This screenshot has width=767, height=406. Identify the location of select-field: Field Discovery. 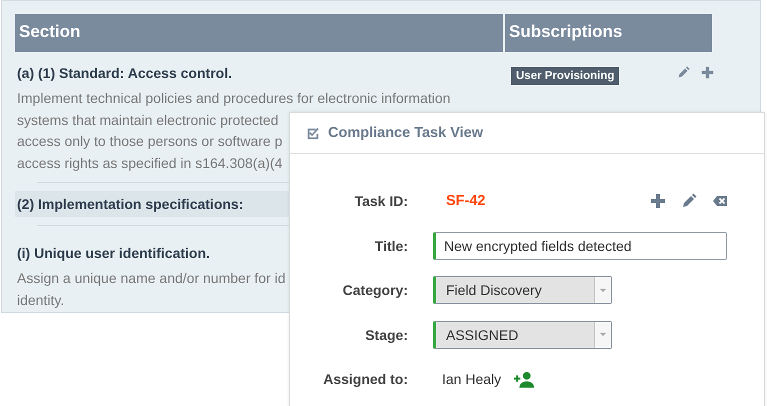
(522, 290).